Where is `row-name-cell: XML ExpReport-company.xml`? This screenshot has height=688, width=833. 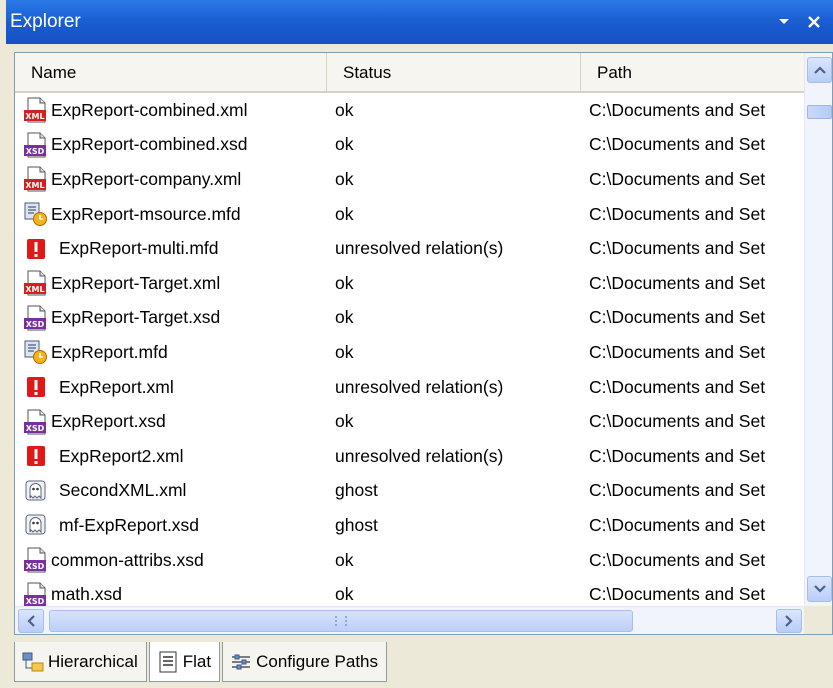 row-name-cell: XML ExpReport-company.xml is located at coordinates (171, 179).